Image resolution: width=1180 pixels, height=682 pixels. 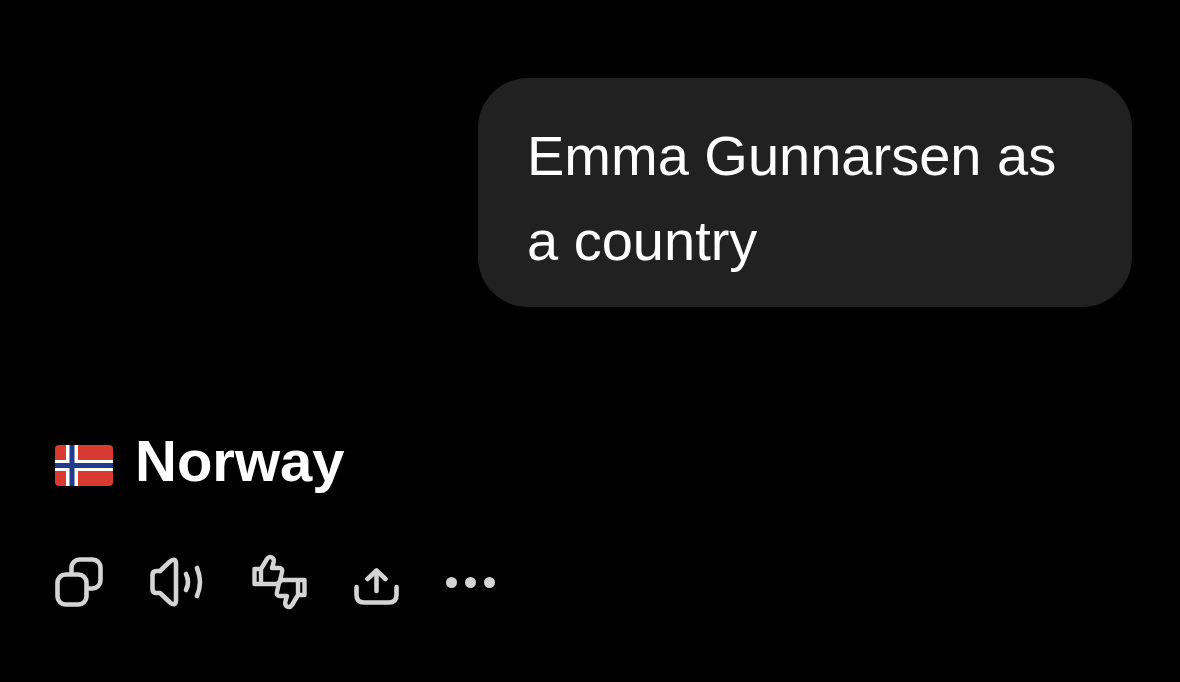 I want to click on share-icon, so click(x=376, y=586).